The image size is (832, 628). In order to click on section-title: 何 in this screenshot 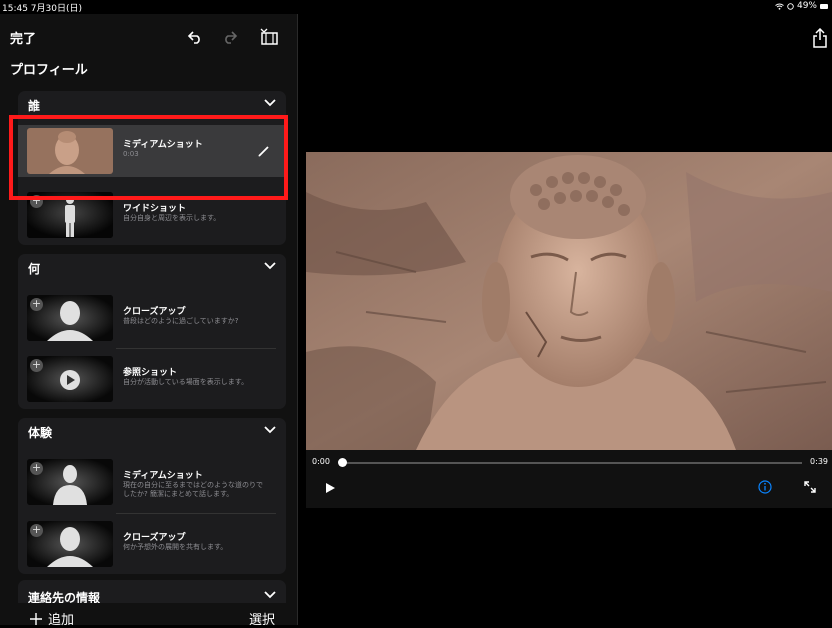, I will do `click(34, 269)`.